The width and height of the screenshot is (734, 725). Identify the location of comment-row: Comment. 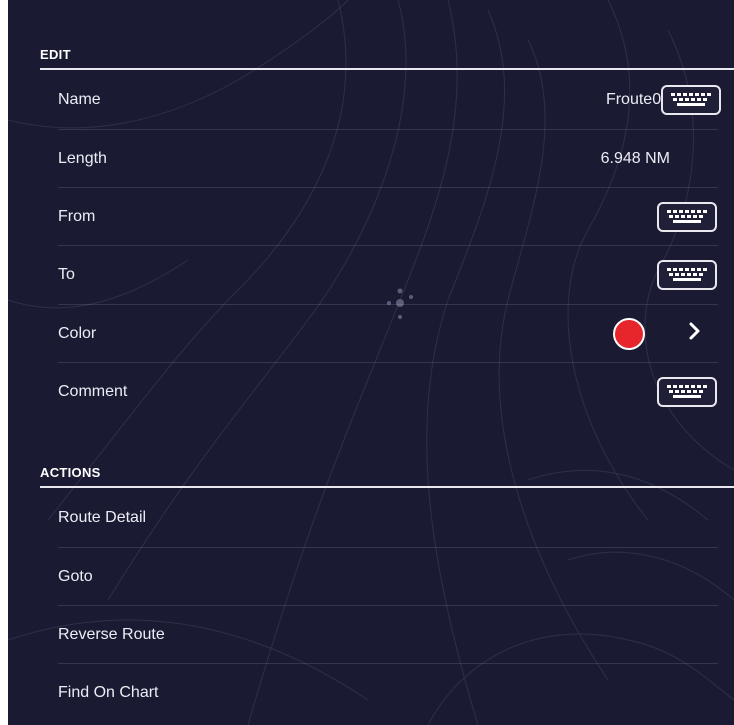
(387, 392).